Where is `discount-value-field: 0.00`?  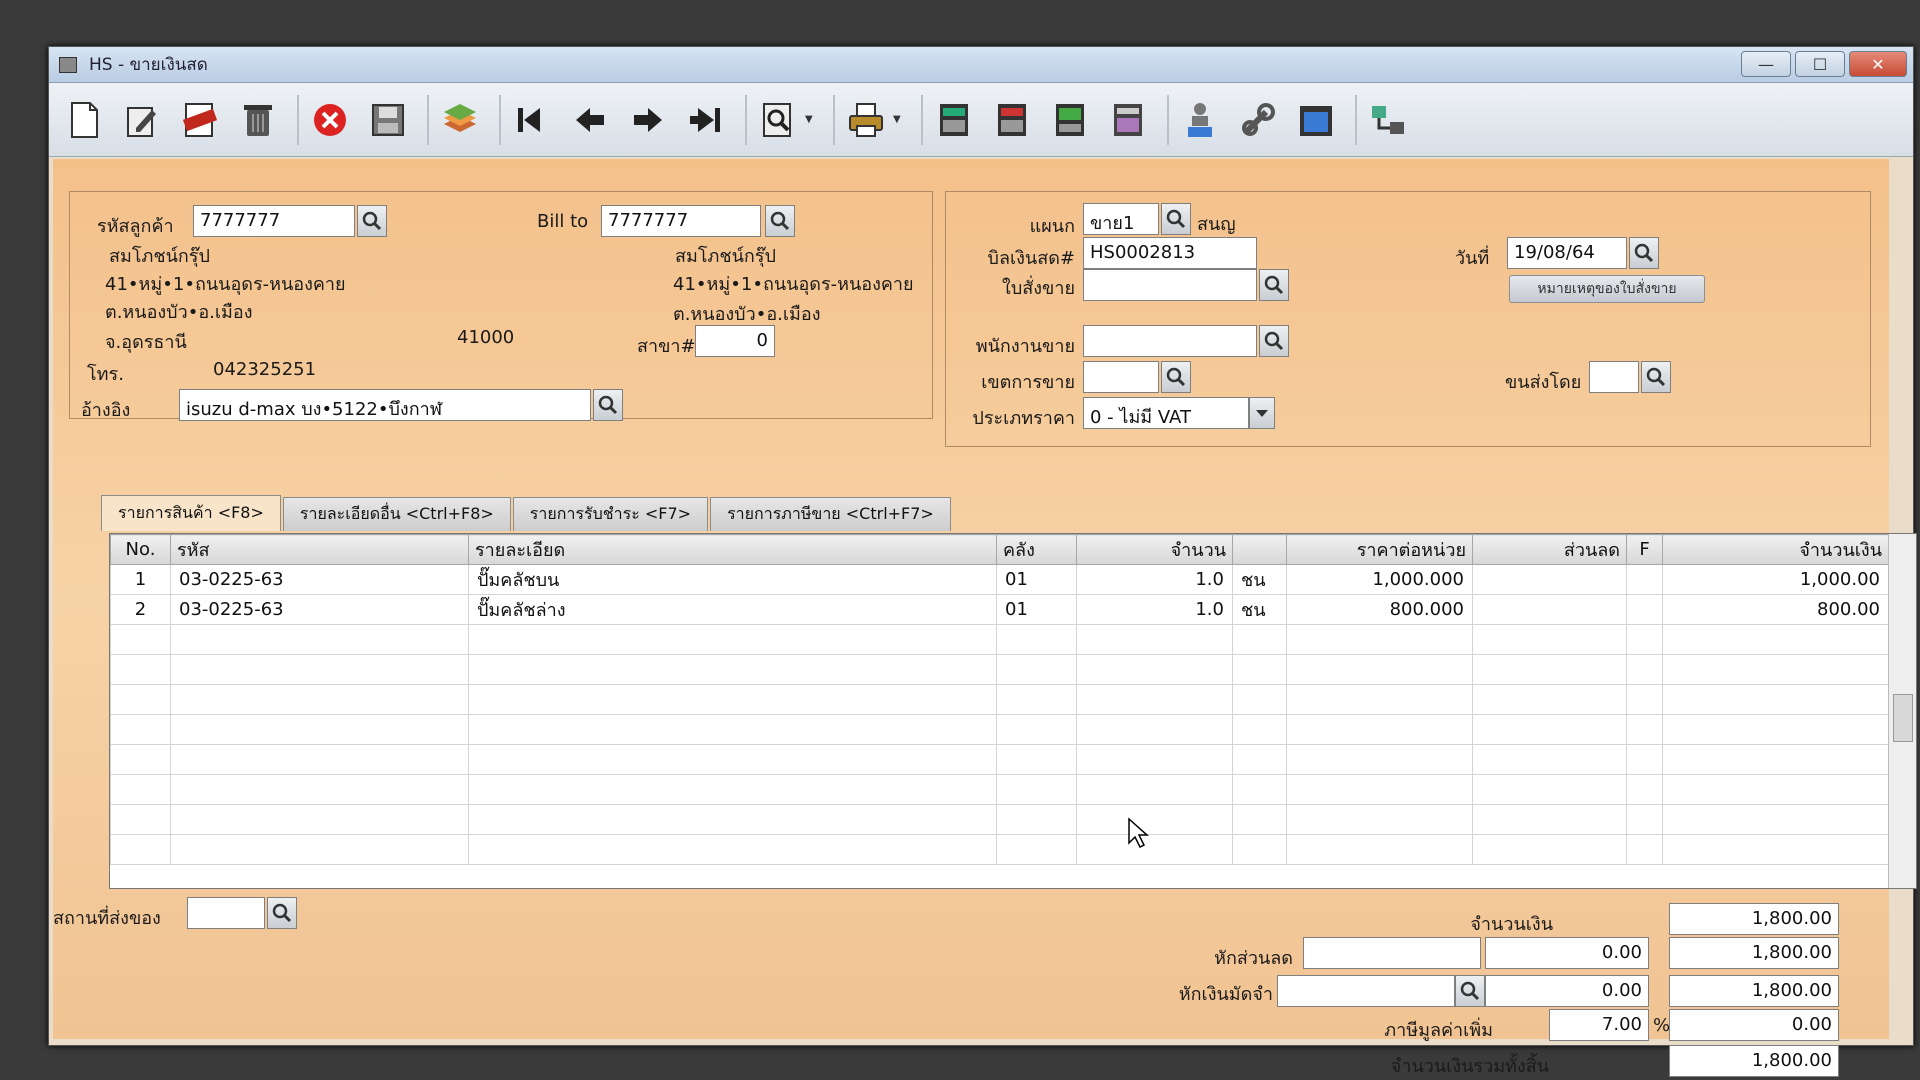
discount-value-field: 0.00 is located at coordinates (1567, 953).